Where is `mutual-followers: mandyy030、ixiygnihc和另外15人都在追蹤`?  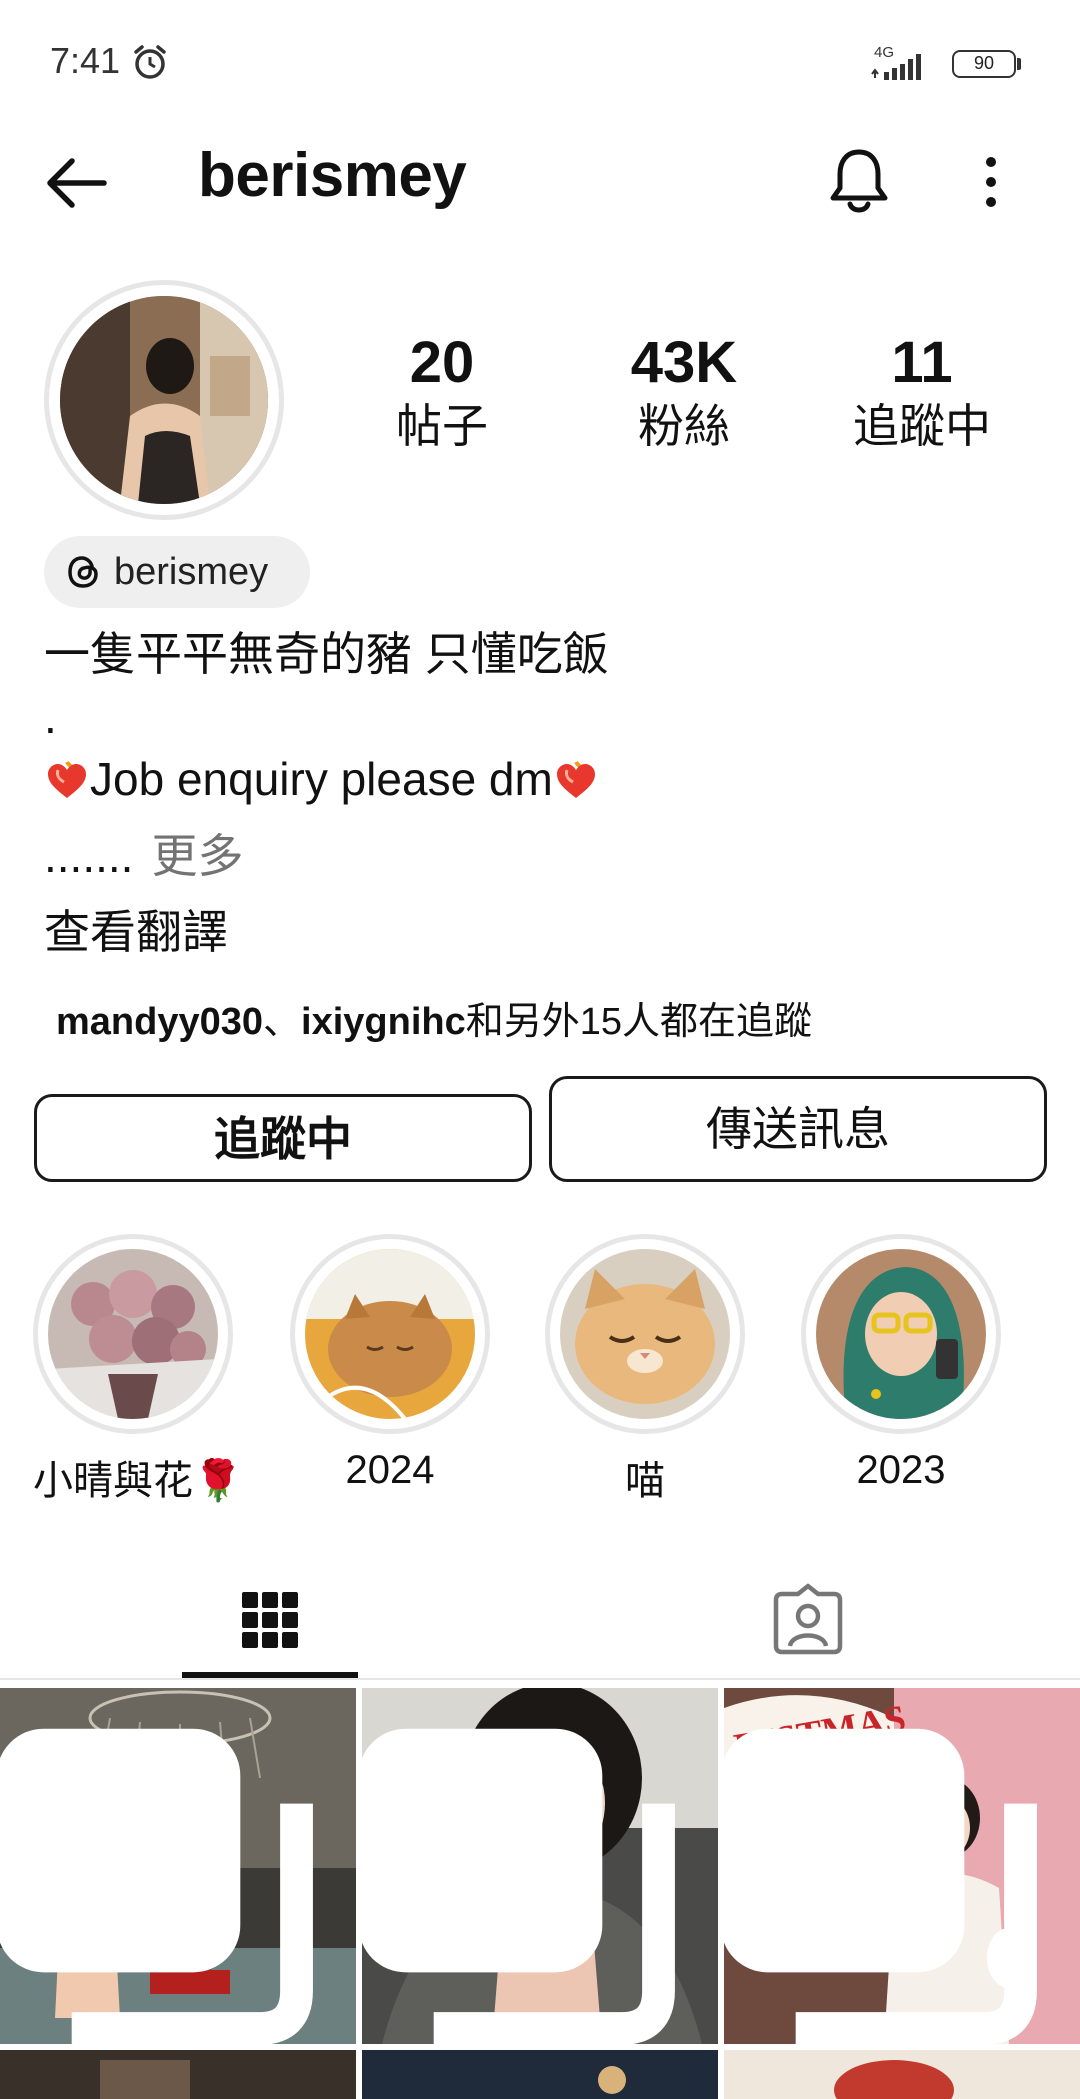
mutual-followers: mandyy030、ixiygnihc和另外15人都在追蹤 is located at coordinates (434, 1017).